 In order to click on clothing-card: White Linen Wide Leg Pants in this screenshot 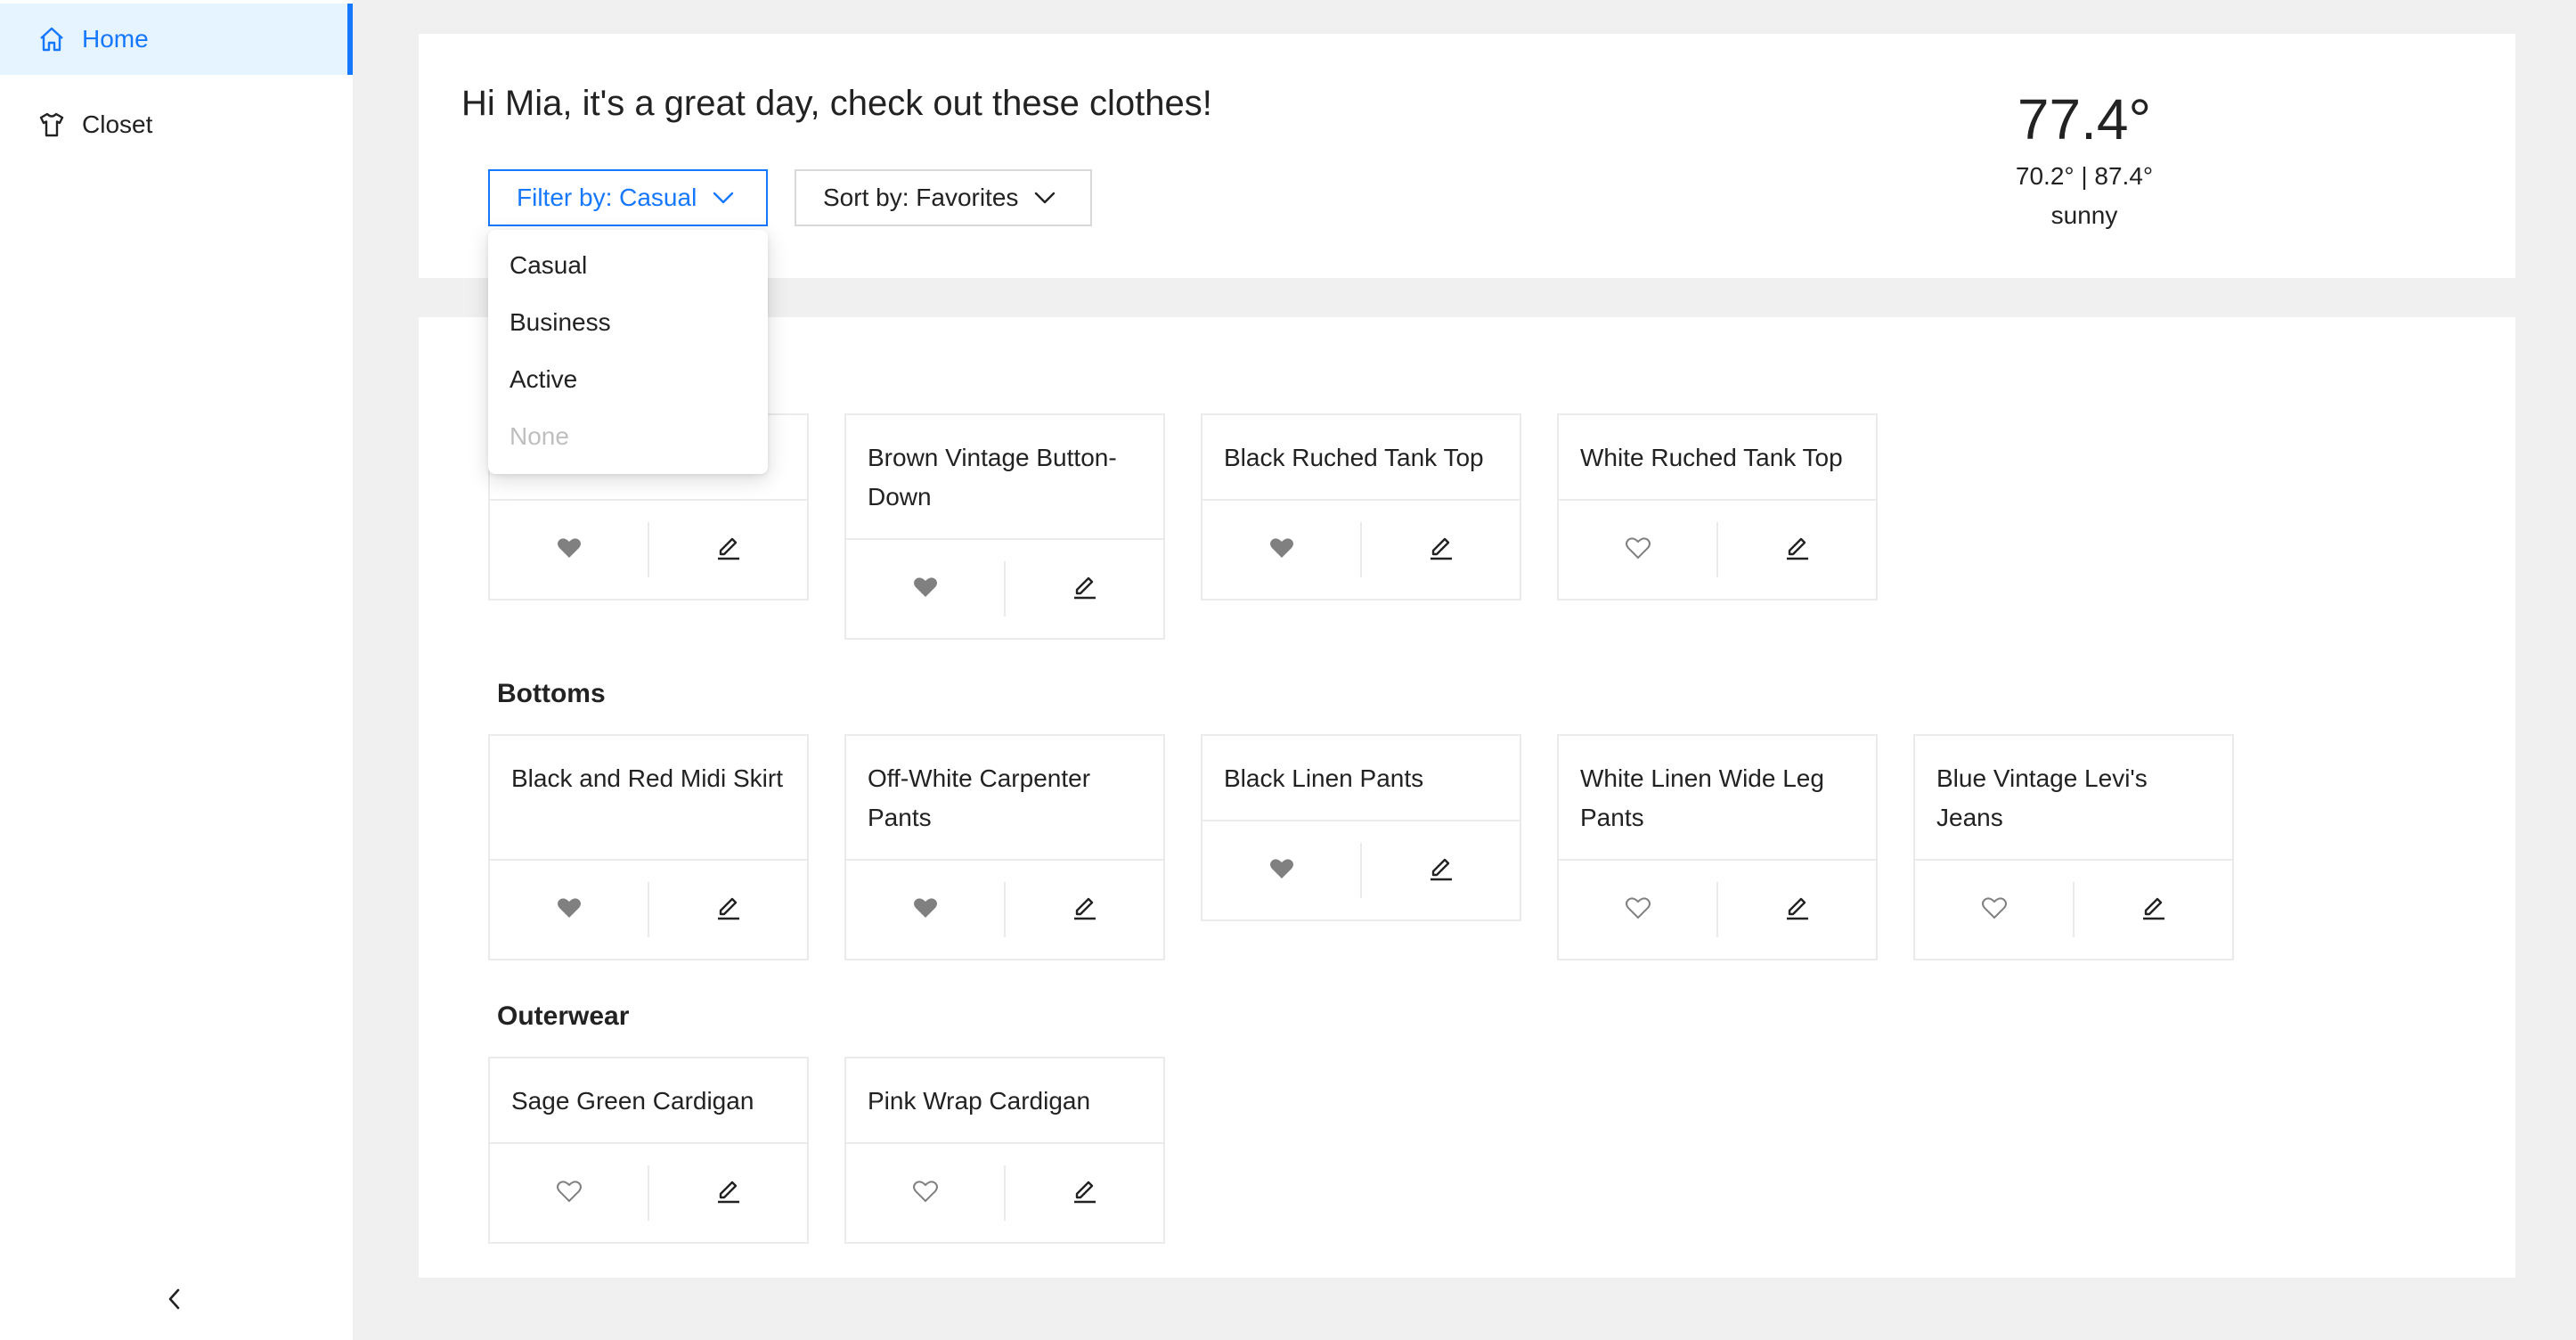, I will do `click(1718, 847)`.